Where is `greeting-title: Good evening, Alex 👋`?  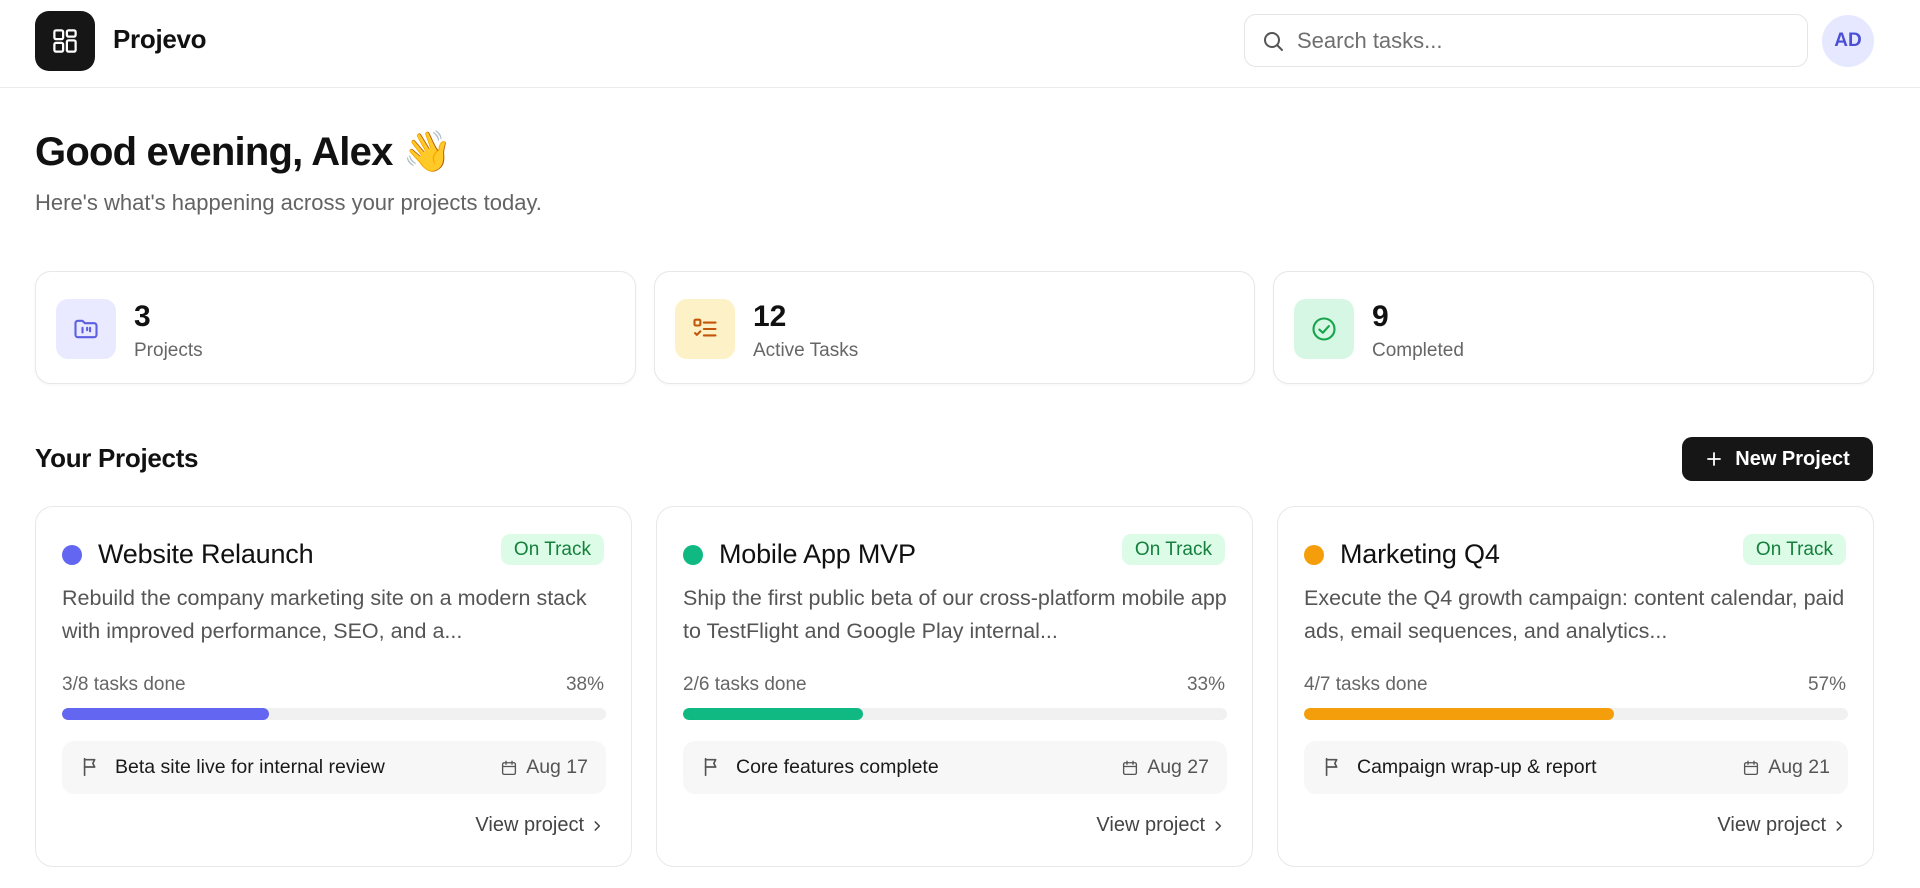
greeting-title: Good evening, Alex 👋 is located at coordinates (244, 152).